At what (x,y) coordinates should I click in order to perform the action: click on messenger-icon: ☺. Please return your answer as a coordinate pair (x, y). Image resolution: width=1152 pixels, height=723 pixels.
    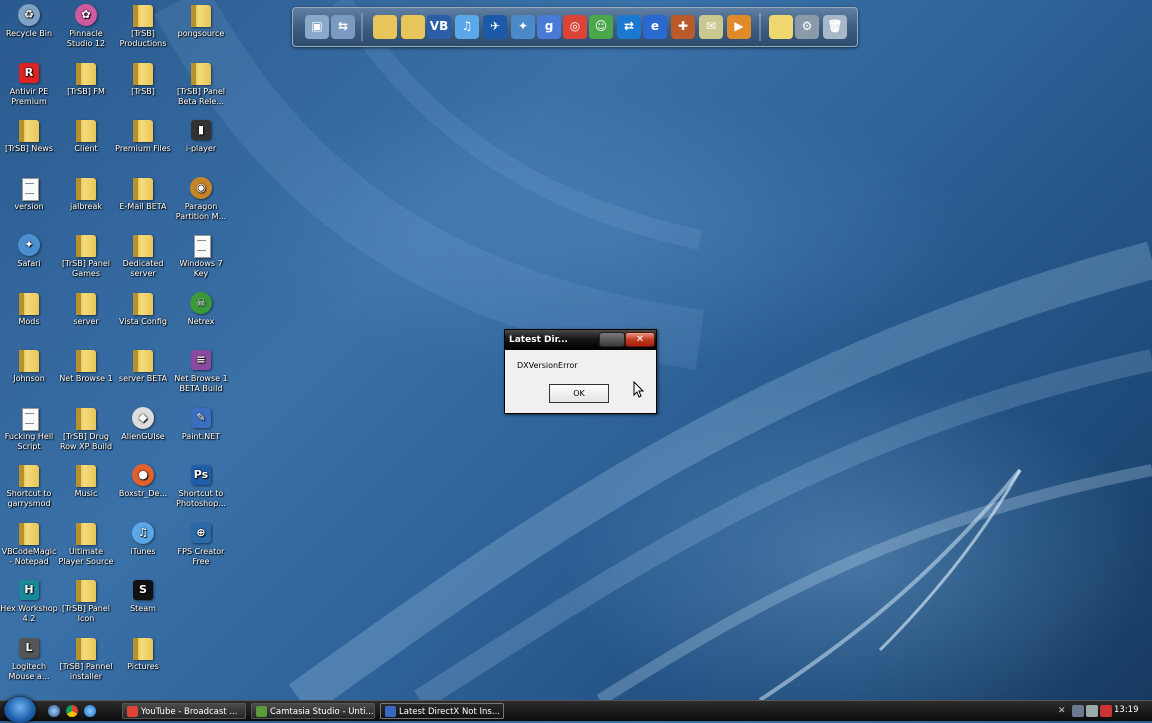
    Looking at the image, I should click on (601, 27).